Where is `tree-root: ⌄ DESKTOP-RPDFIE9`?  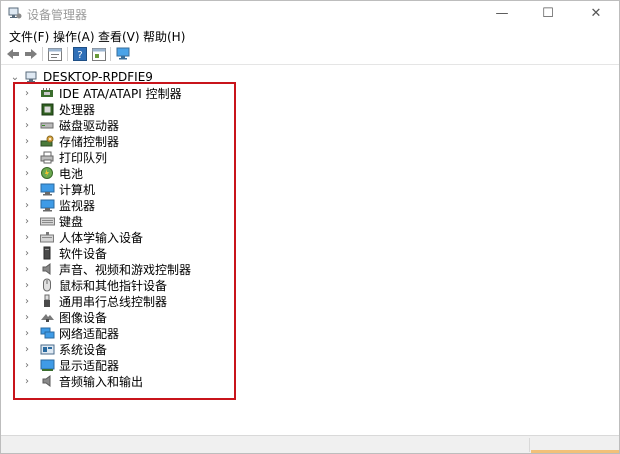
tree-root: ⌄ DESKTOP-RPDFIE9 is located at coordinates (81, 77).